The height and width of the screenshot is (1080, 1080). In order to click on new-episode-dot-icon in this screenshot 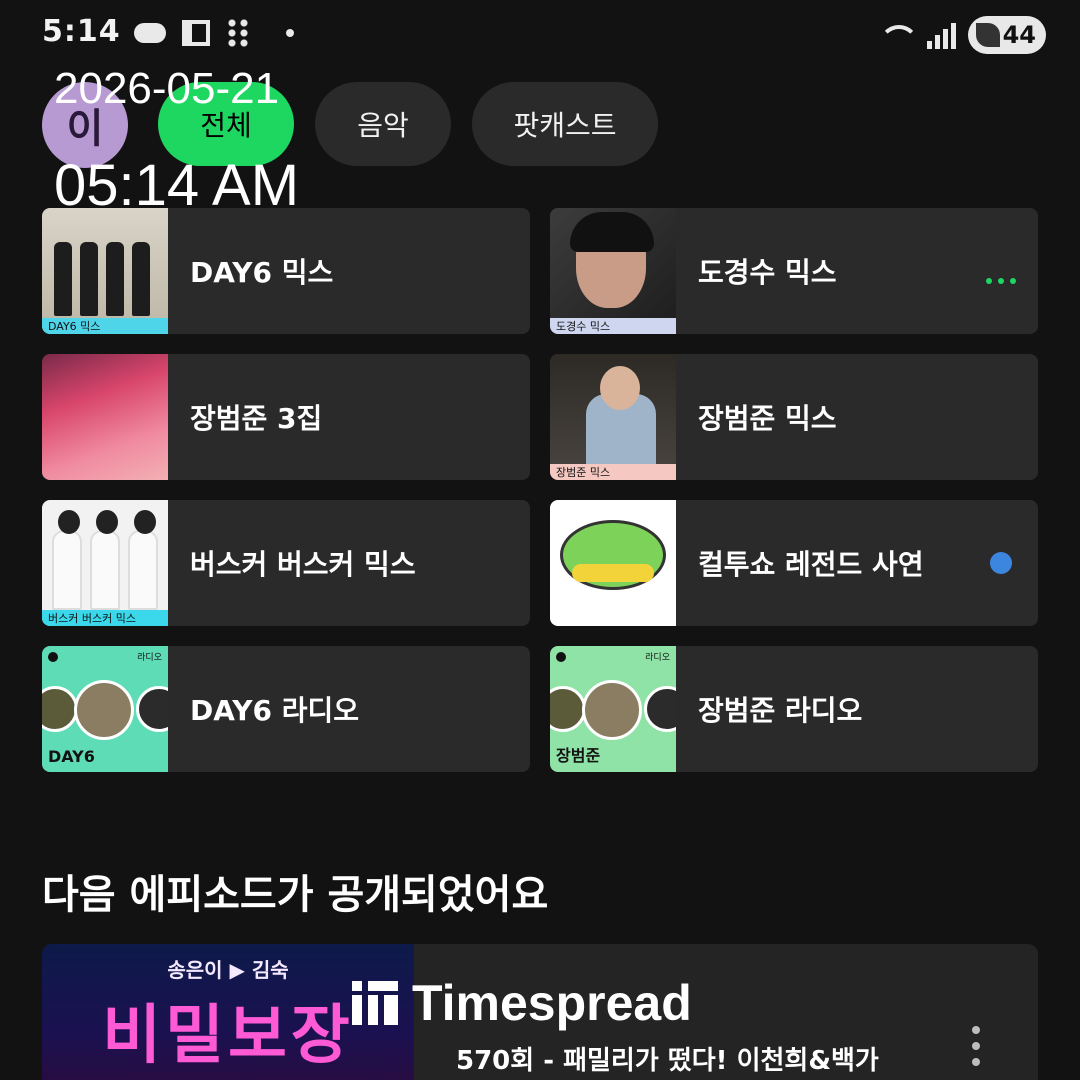, I will do `click(1001, 563)`.